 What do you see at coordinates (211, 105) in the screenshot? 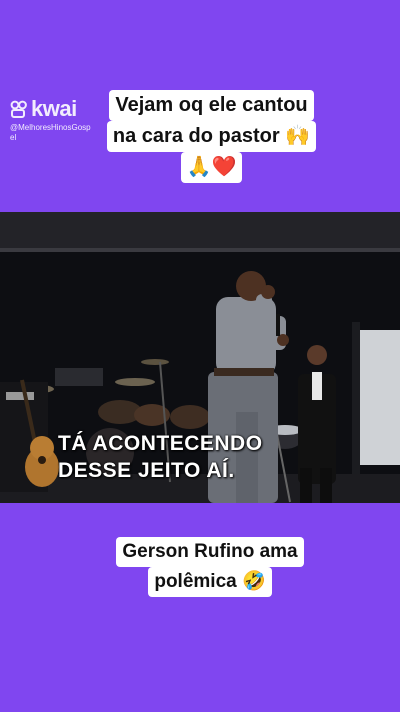
I see `top-caption-line-1: Vejam oq ele cantou` at bounding box center [211, 105].